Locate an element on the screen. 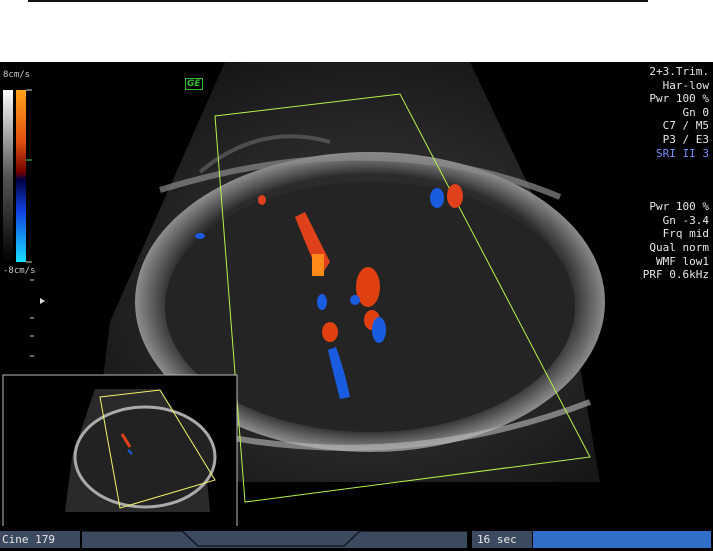 This screenshot has height=551, width=713. setting-sri: SRI II 3 is located at coordinates (682, 153).